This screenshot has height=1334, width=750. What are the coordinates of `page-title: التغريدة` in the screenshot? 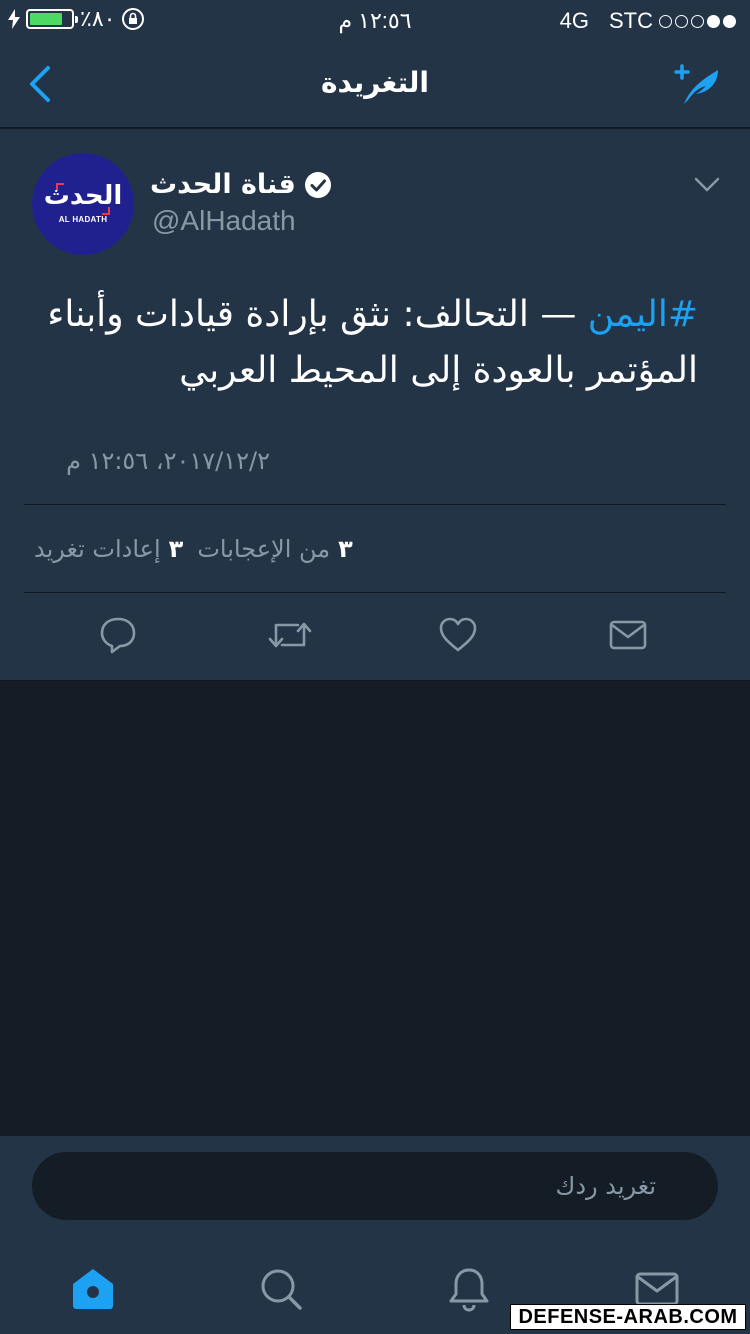 It's located at (375, 82).